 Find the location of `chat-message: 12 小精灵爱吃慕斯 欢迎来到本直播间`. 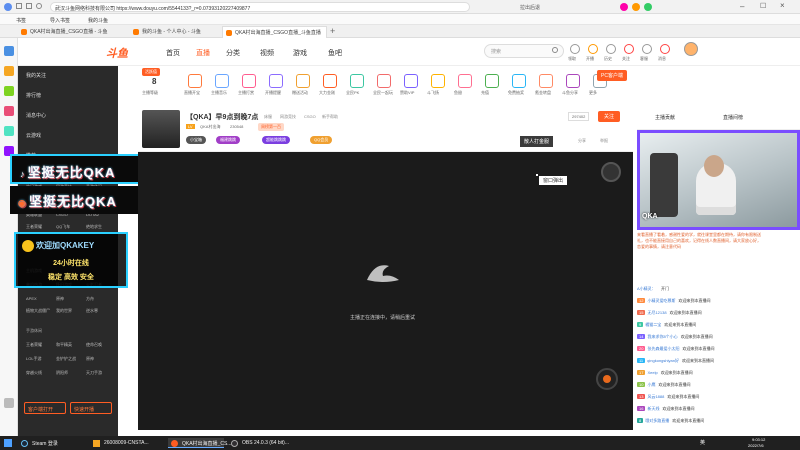

chat-message: 12 小精灵爱吃慕斯 欢迎来到本直播间 is located at coordinates (673, 301).